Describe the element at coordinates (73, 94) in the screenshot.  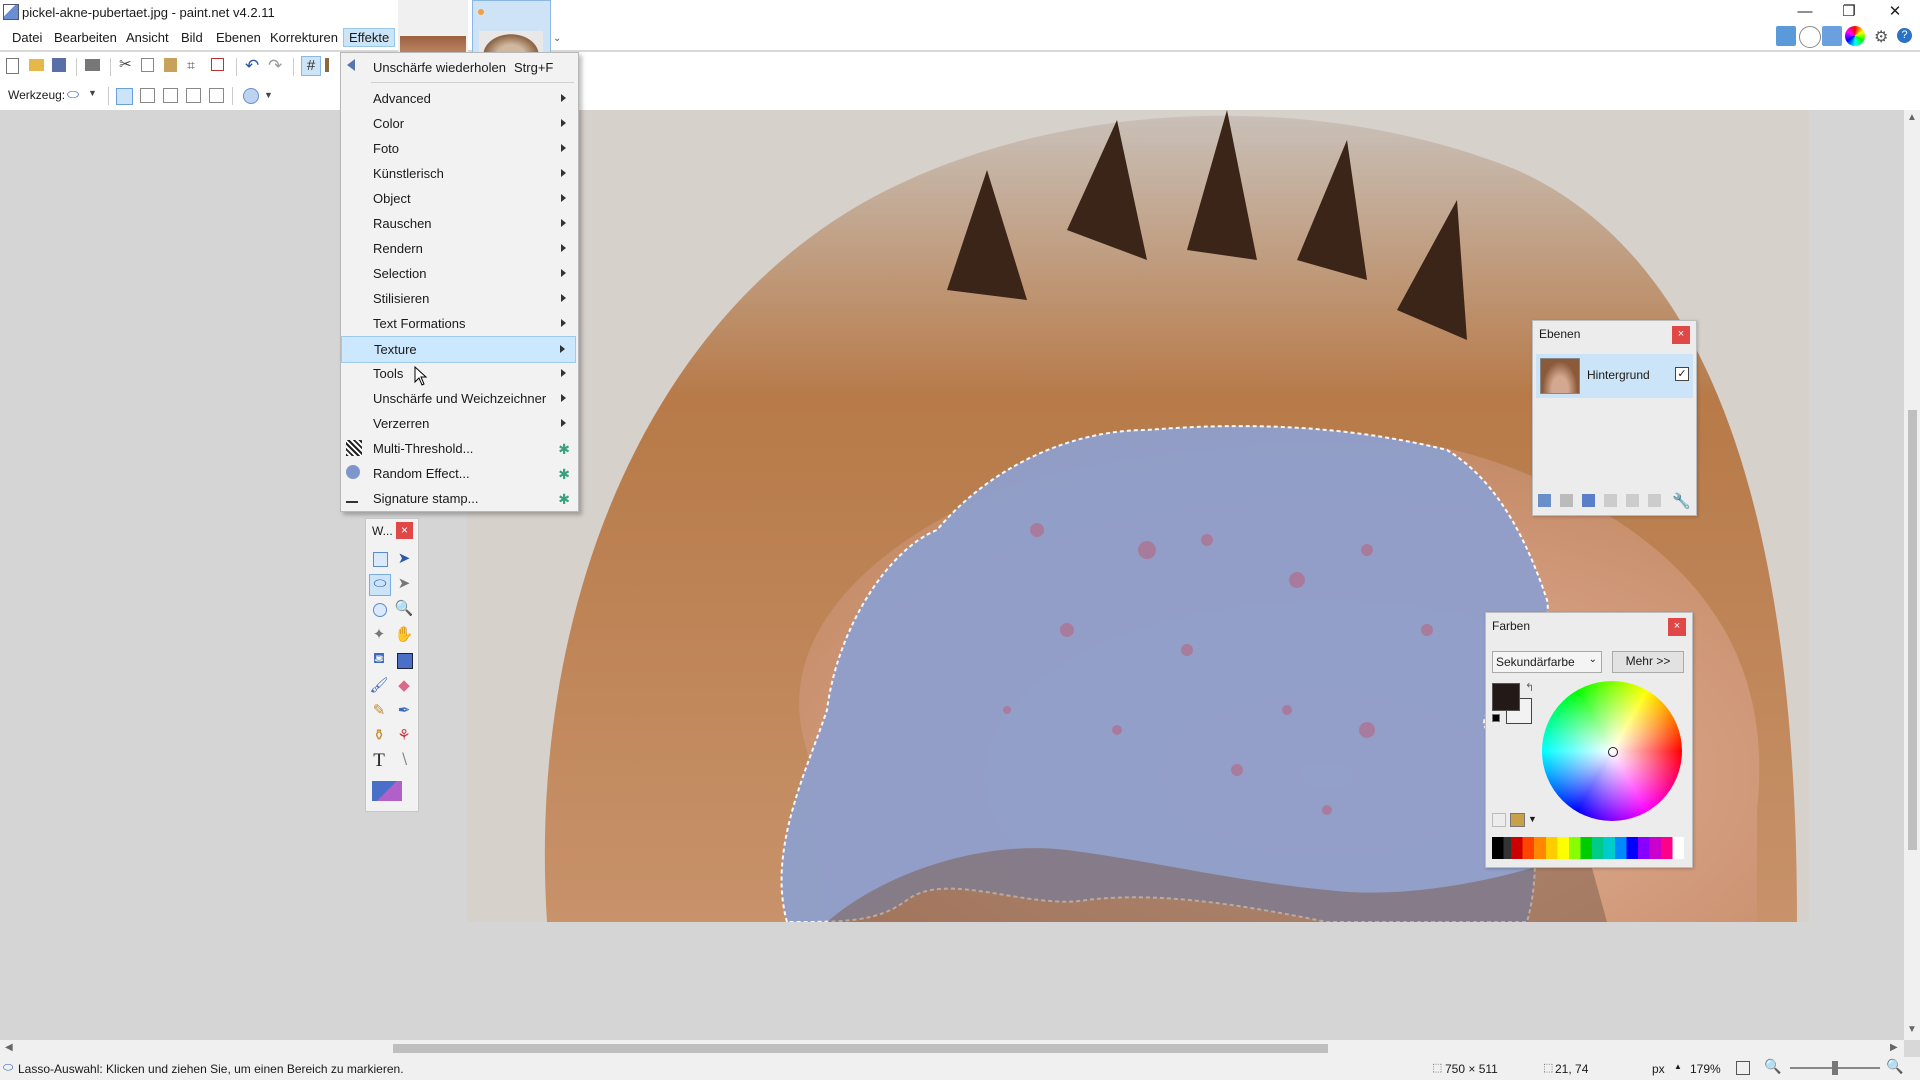
I see `tool-selector-lasso-icon: ⬭` at that location.